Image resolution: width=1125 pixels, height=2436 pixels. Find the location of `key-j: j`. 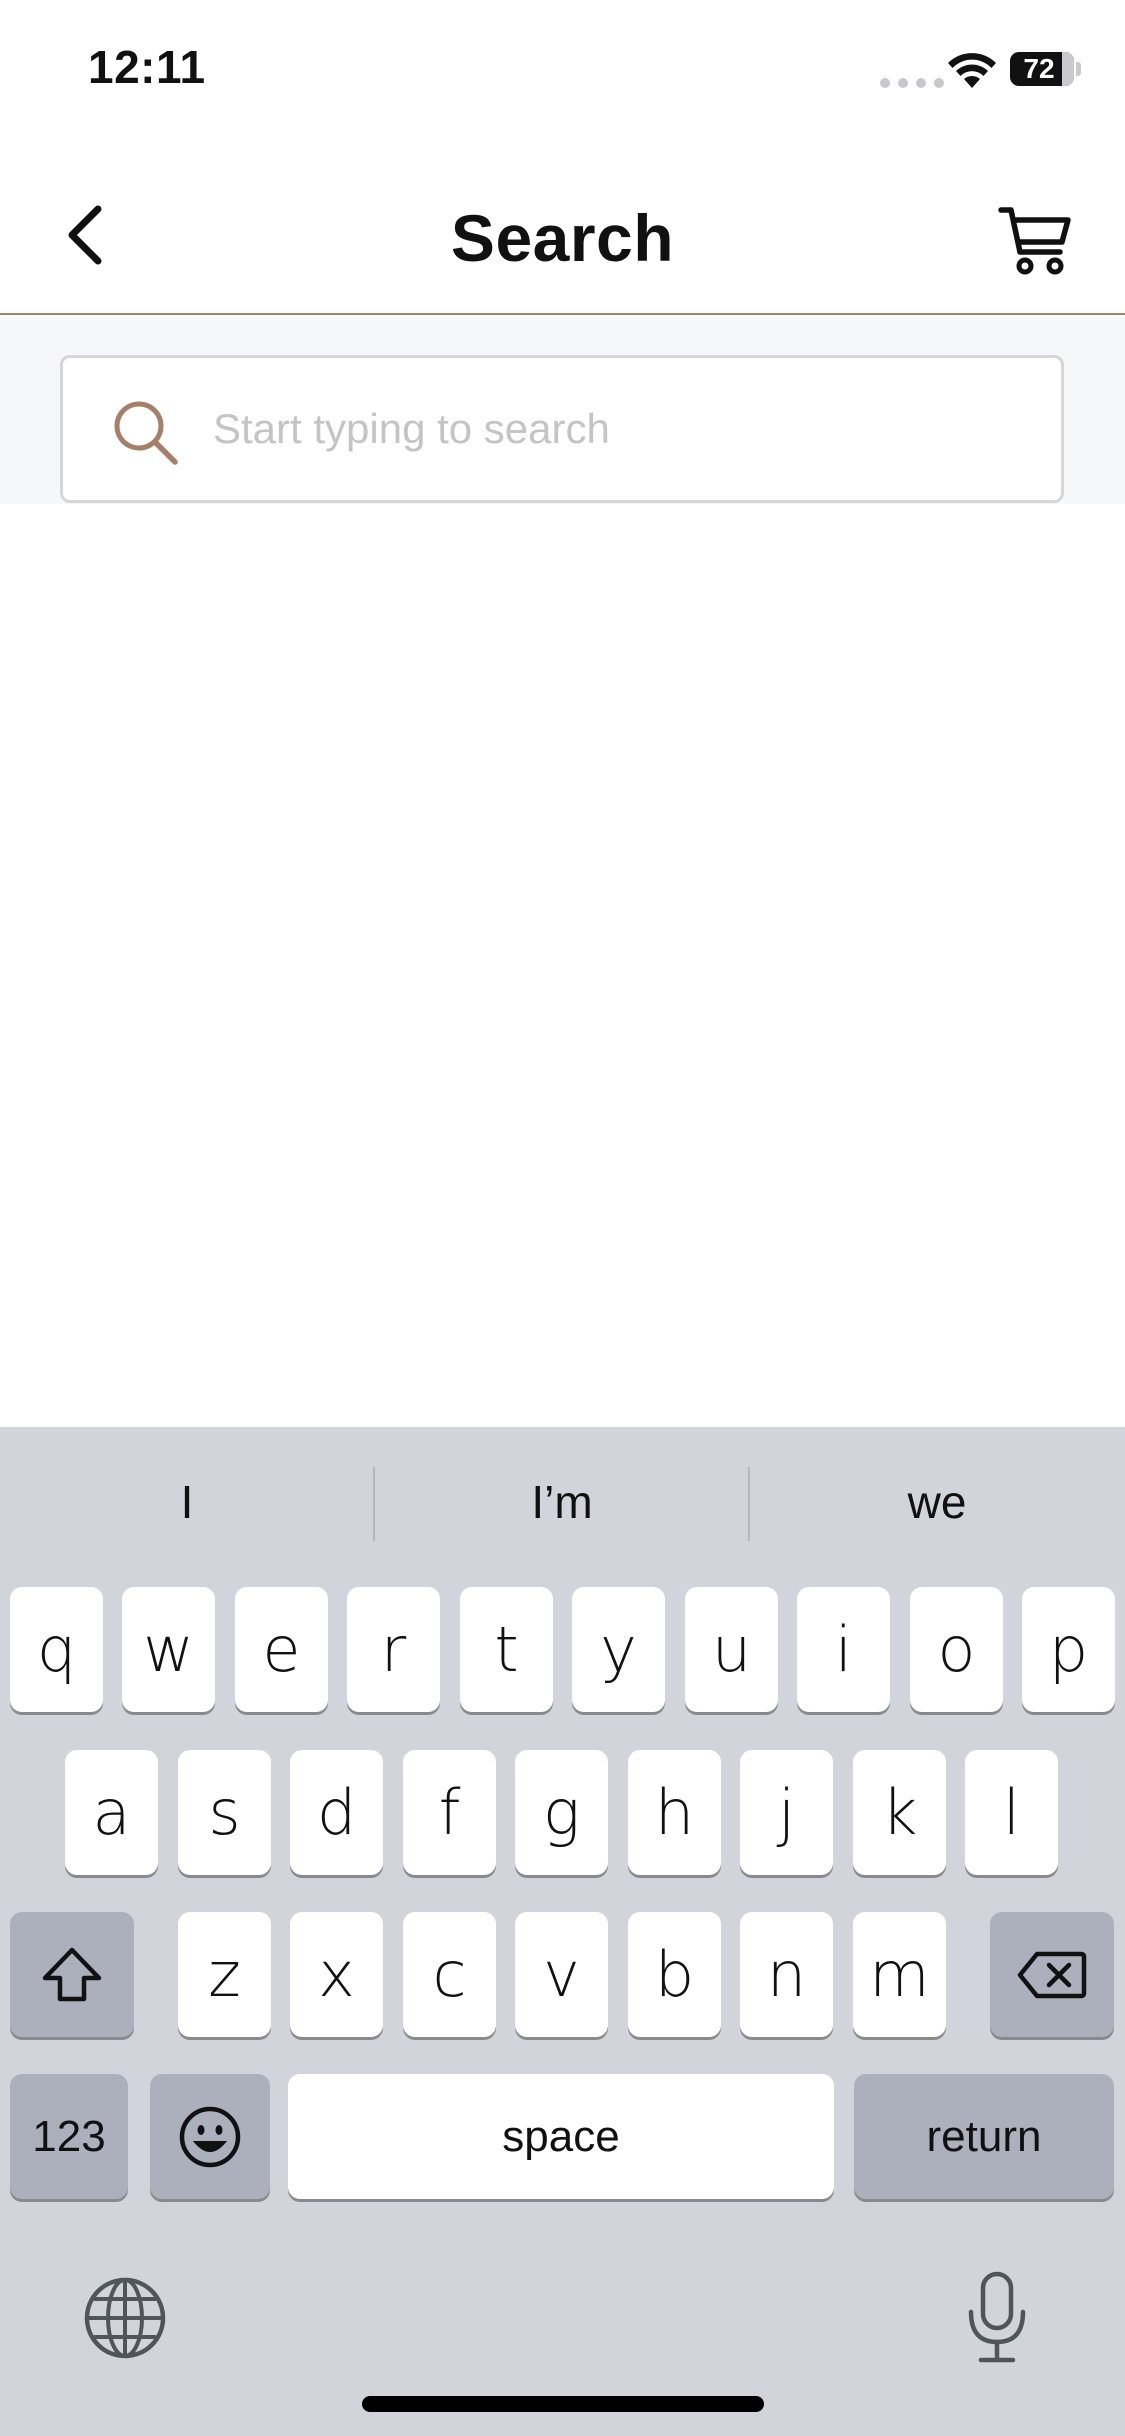

key-j: j is located at coordinates (786, 1812).